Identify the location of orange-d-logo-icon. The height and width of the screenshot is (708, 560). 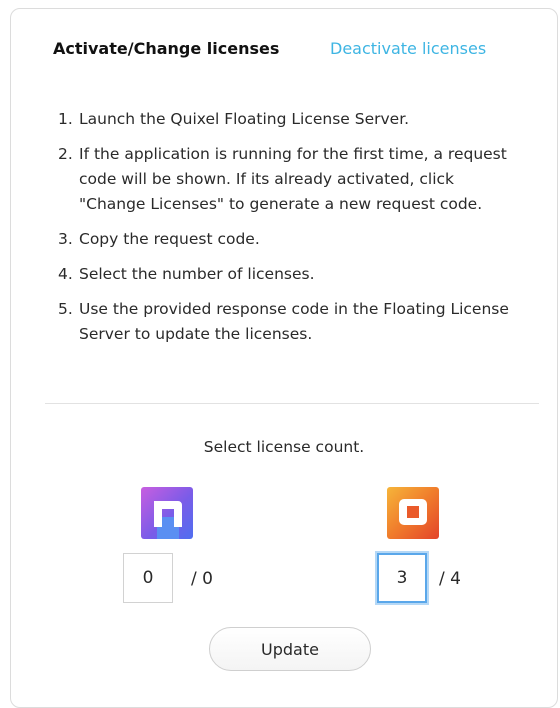
(413, 513).